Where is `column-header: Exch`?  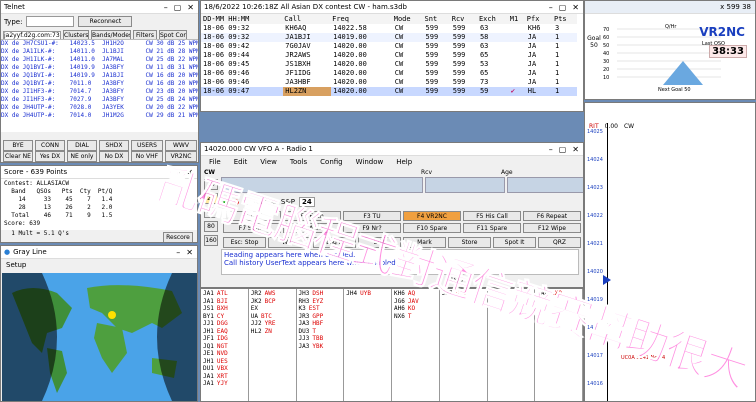
column-header: Exch is located at coordinates (493, 19).